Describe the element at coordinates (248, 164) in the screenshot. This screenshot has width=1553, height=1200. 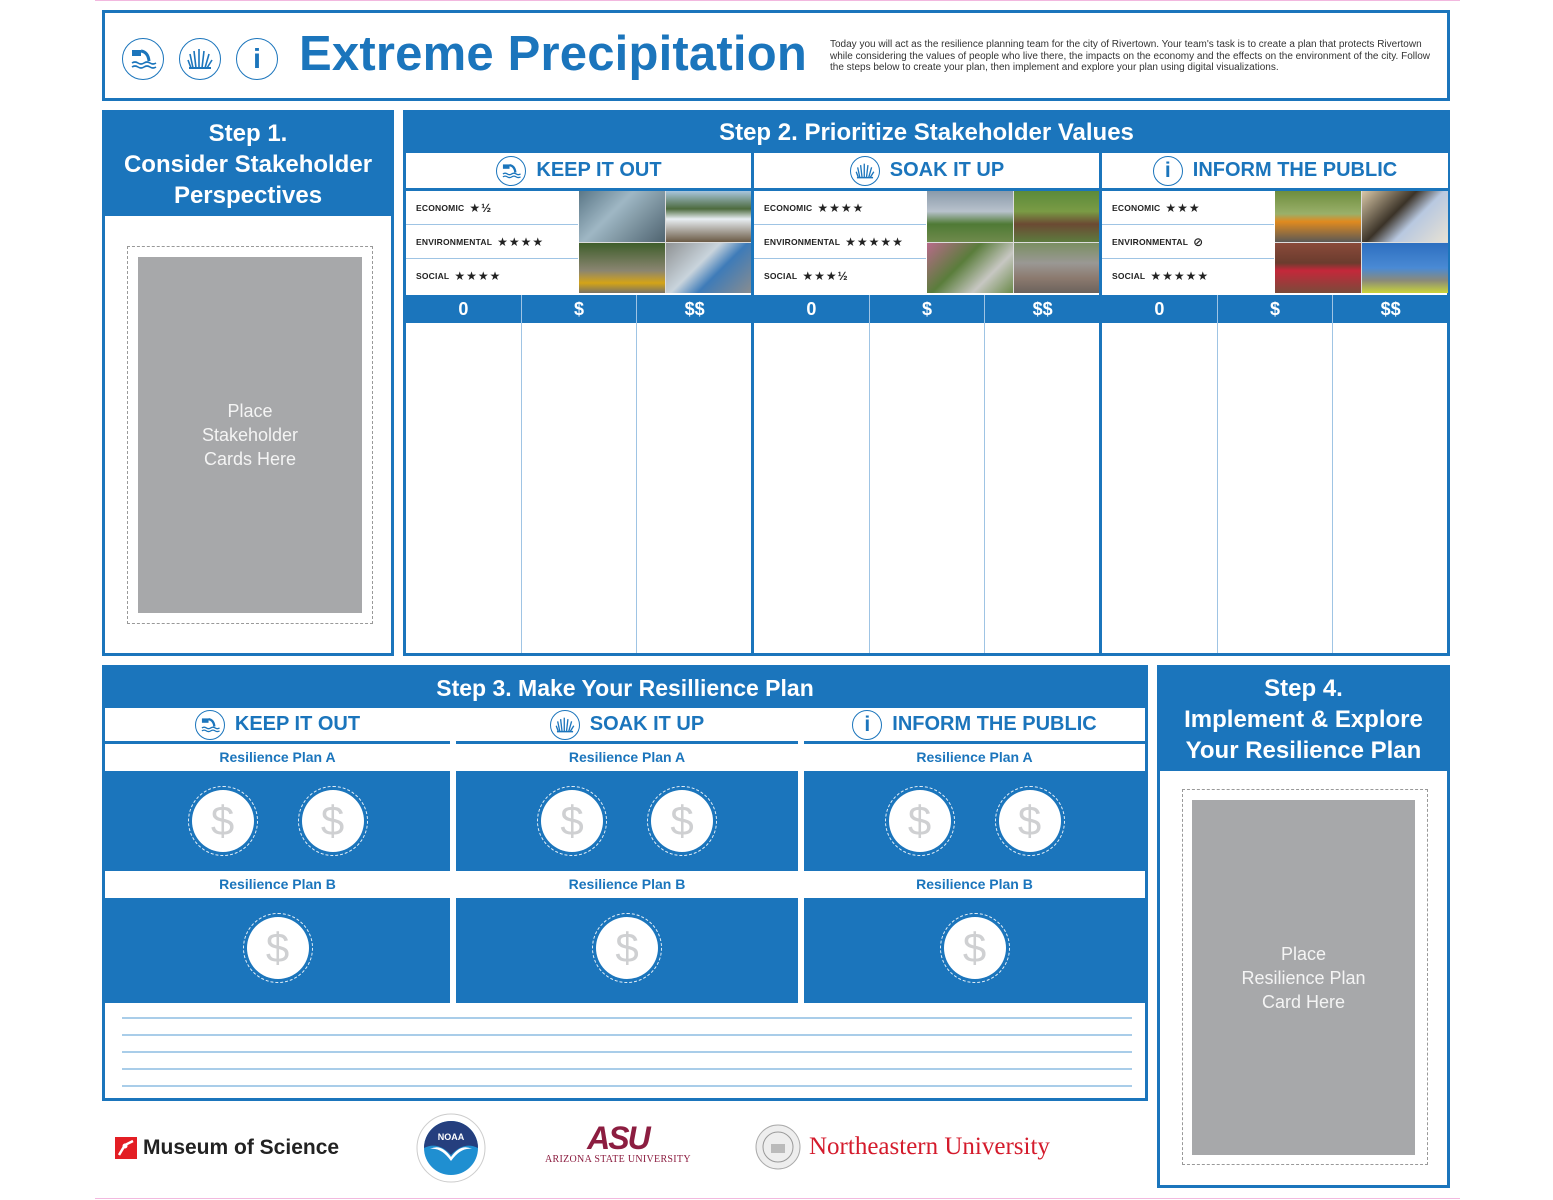
I see `step1-title-line: Consider Stakeholder` at that location.